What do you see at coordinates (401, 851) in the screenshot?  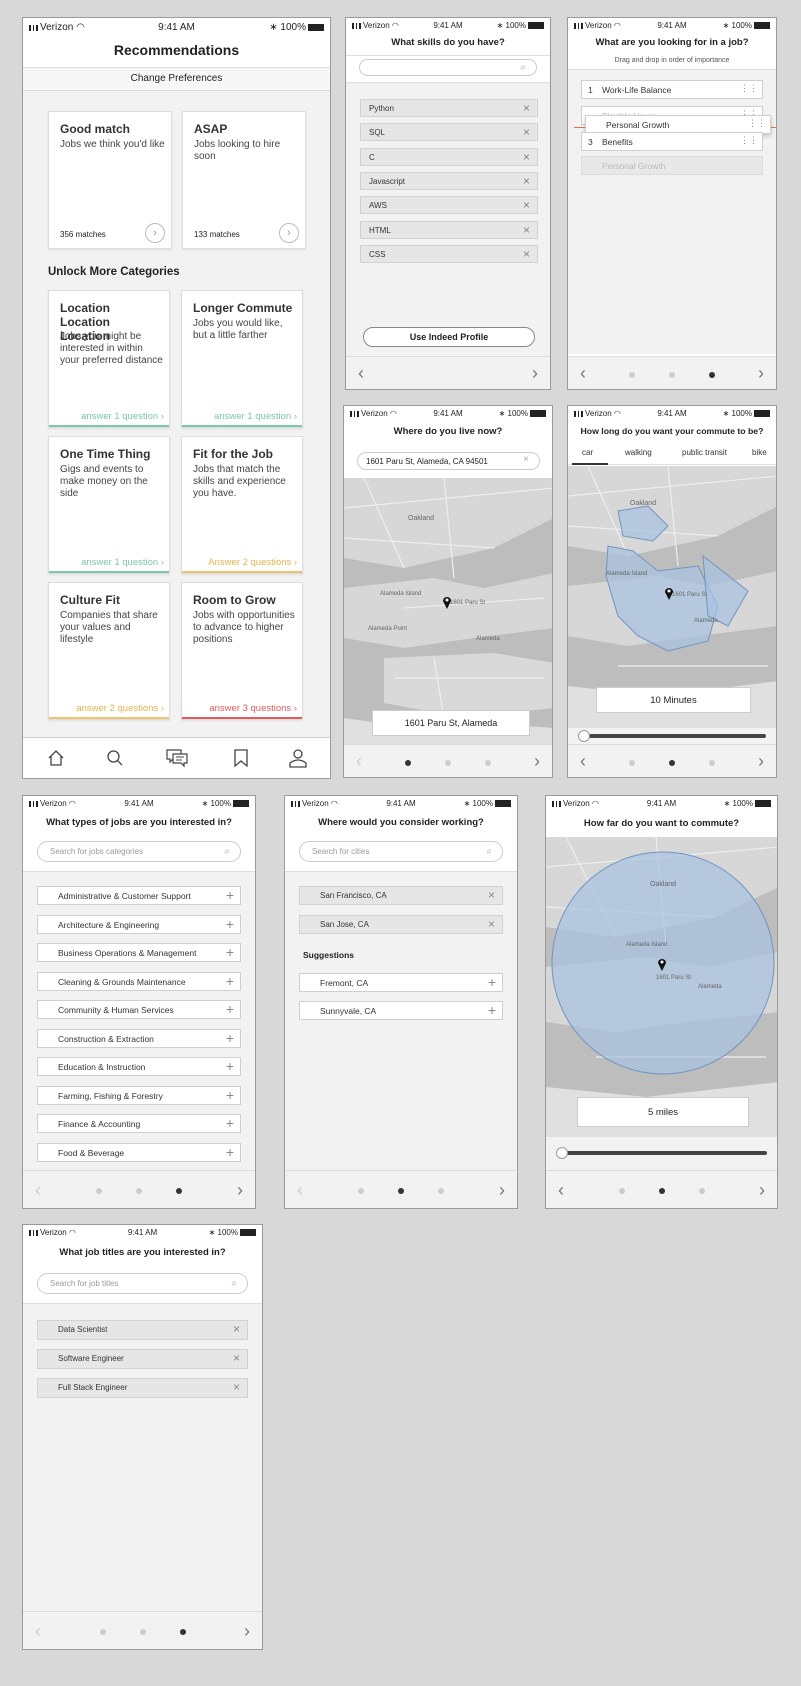 I see `city-search-input: Search for cities ⌕` at bounding box center [401, 851].